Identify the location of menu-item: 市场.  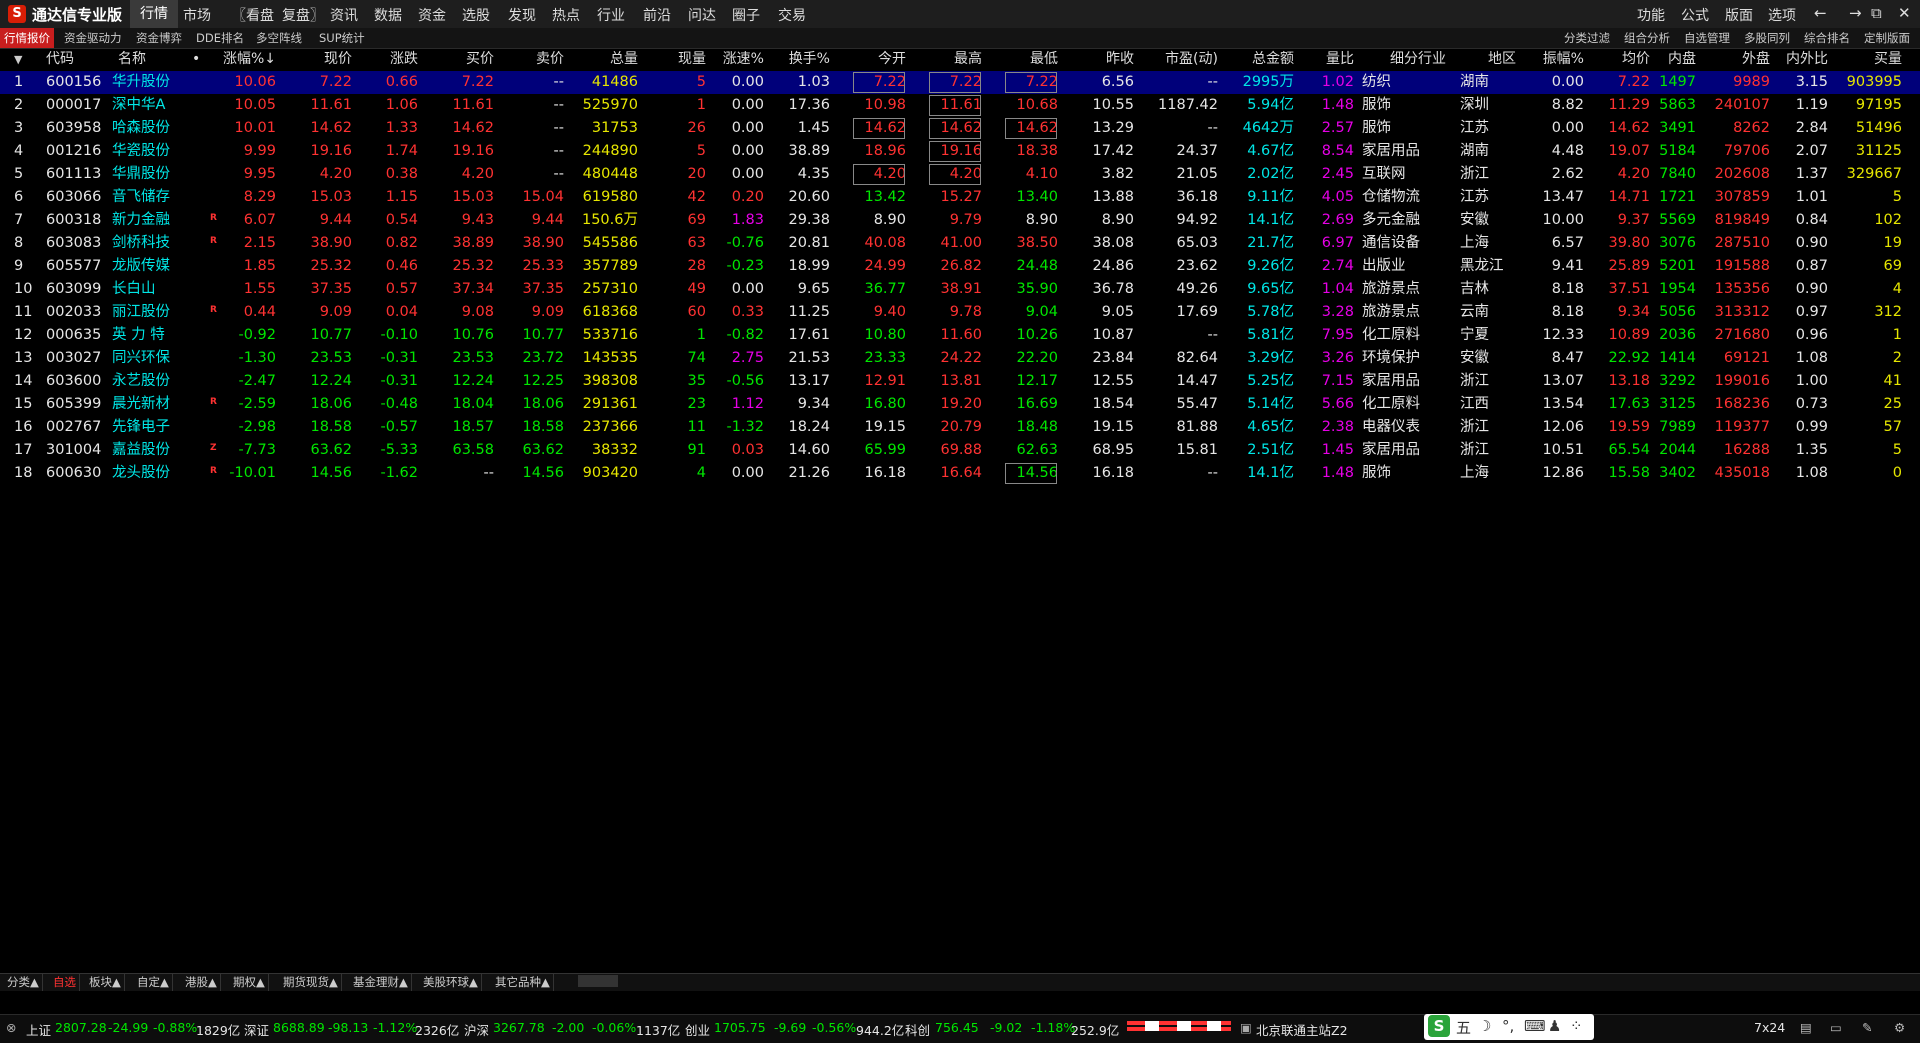
(197, 15).